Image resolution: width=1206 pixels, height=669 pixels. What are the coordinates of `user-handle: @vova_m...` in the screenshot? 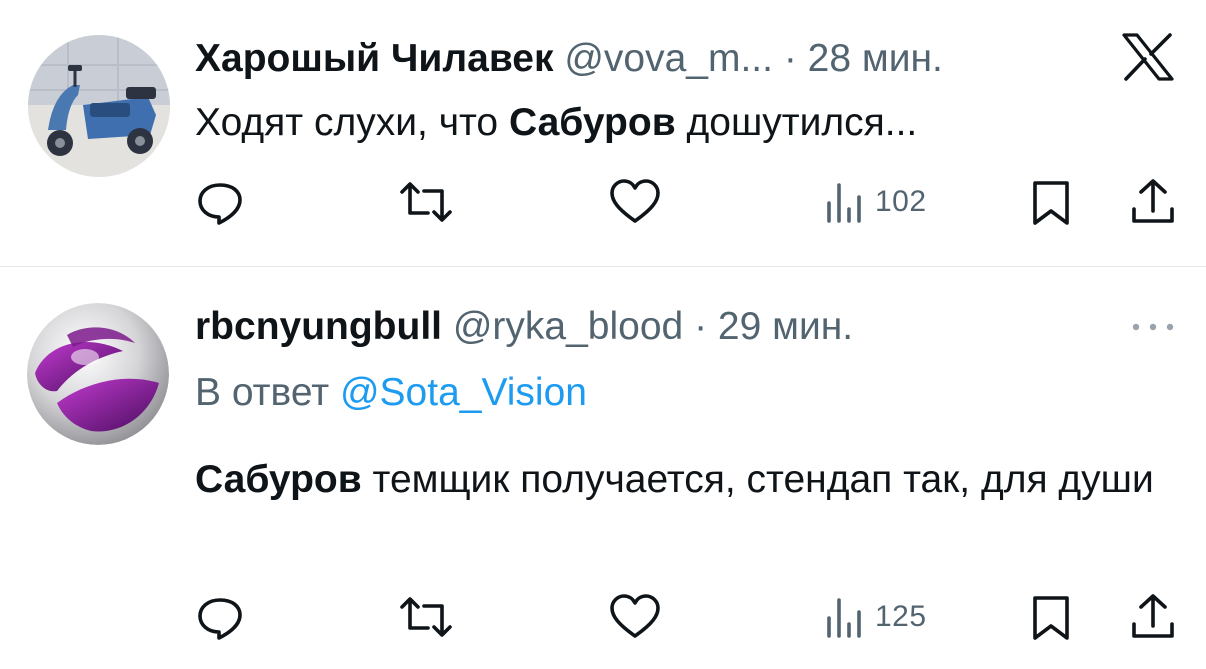 It's located at (668, 58).